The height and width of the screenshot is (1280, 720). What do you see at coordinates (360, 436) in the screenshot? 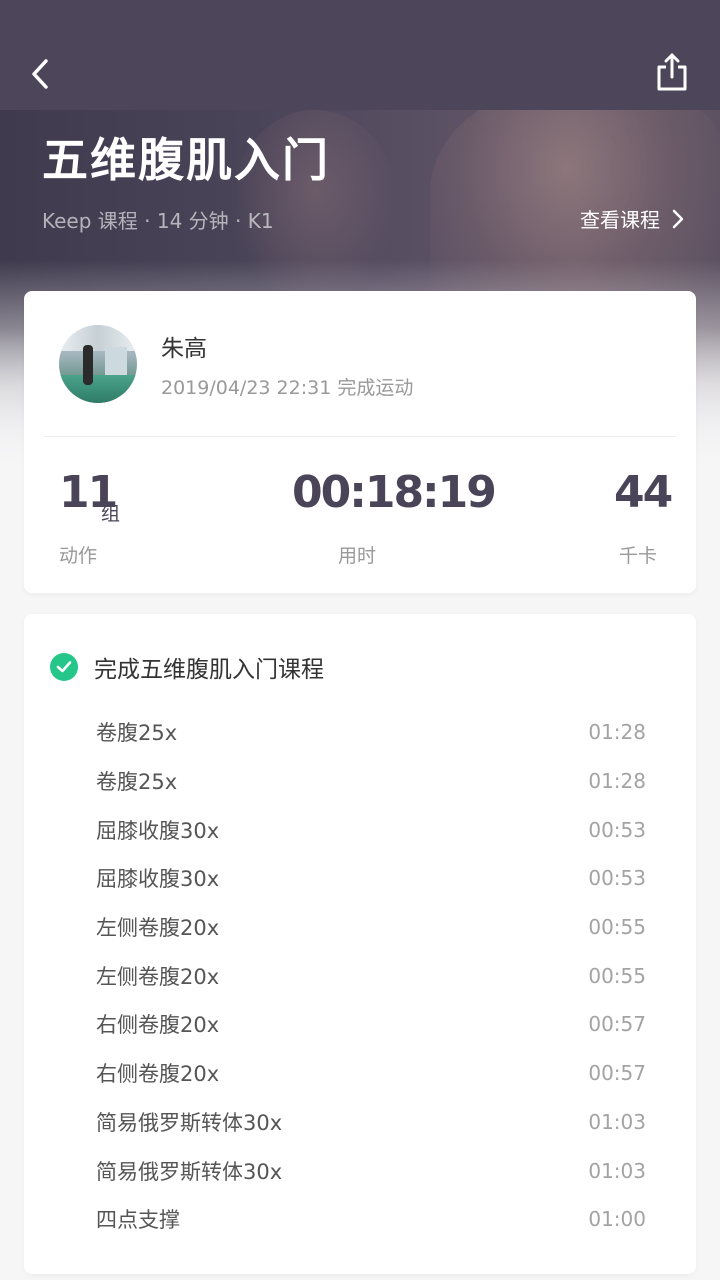
I see `divider` at bounding box center [360, 436].